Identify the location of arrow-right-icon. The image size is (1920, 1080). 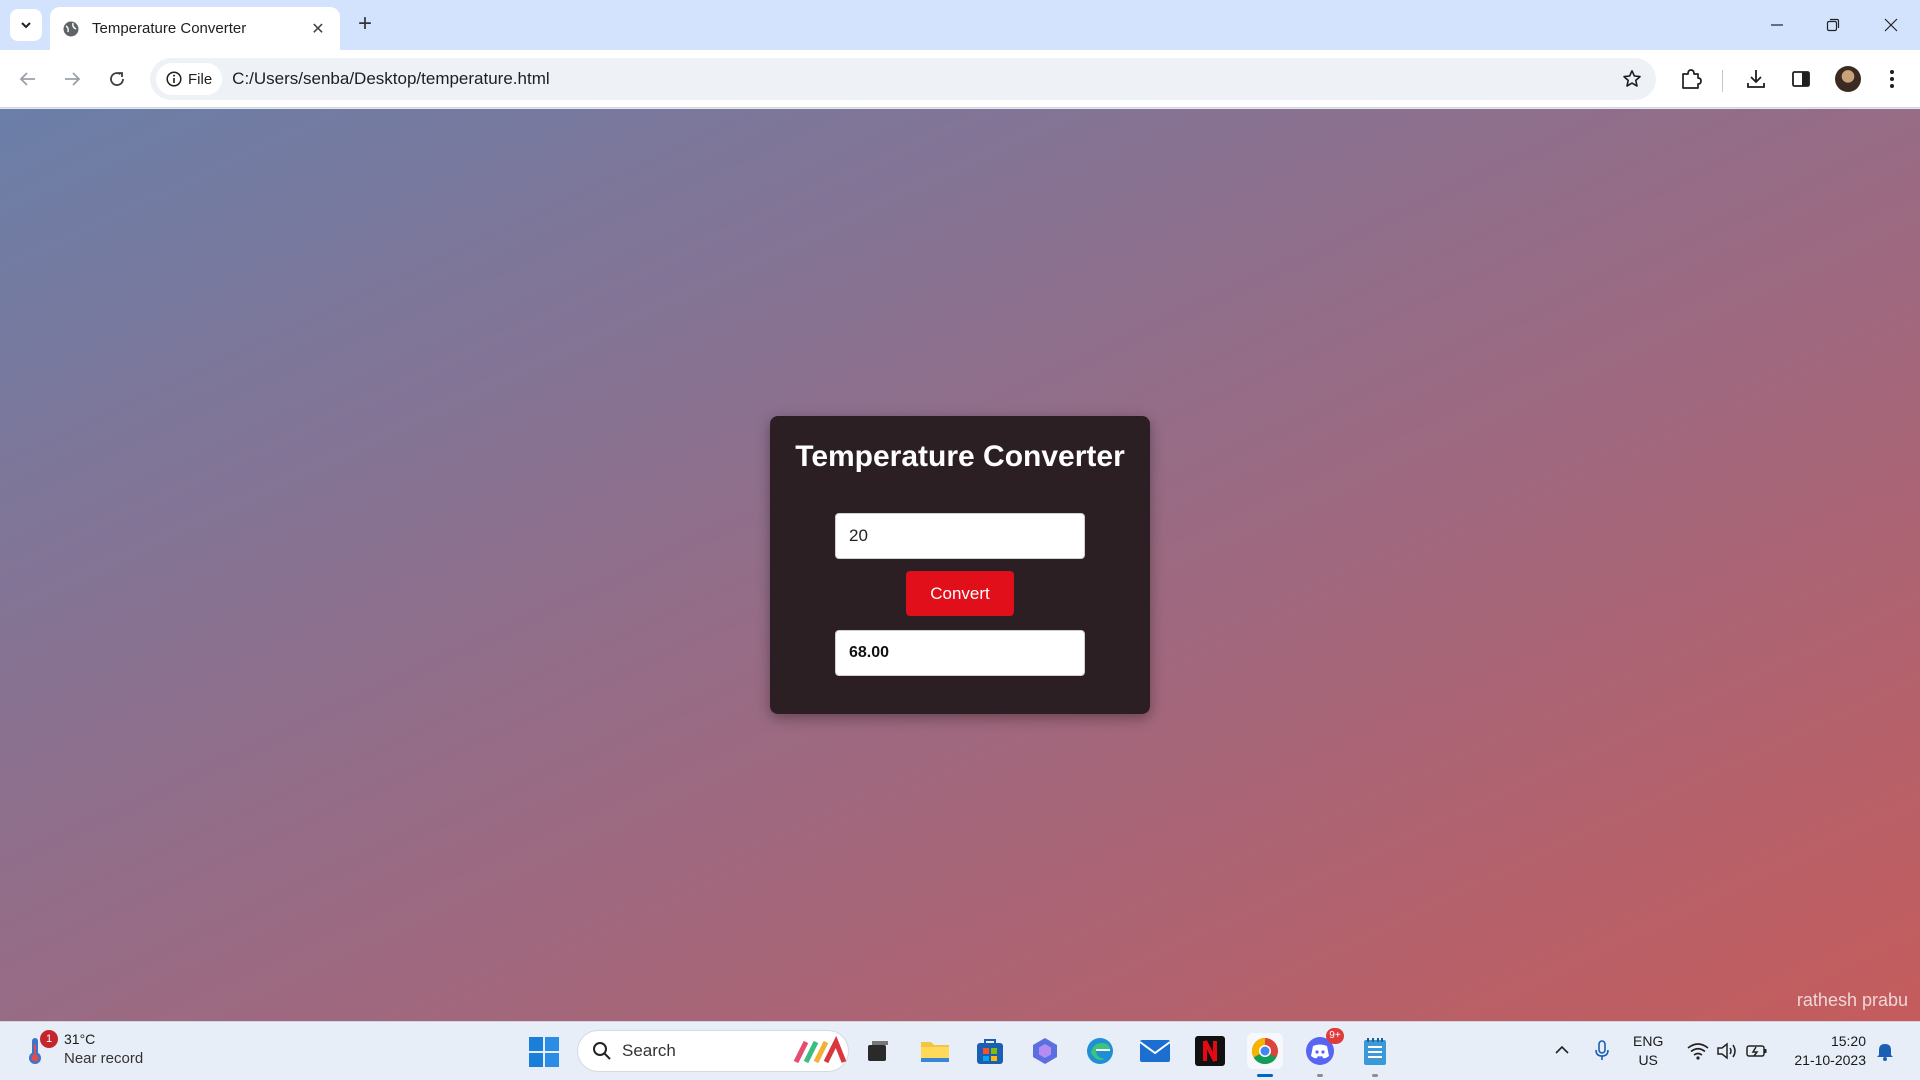
(73, 79).